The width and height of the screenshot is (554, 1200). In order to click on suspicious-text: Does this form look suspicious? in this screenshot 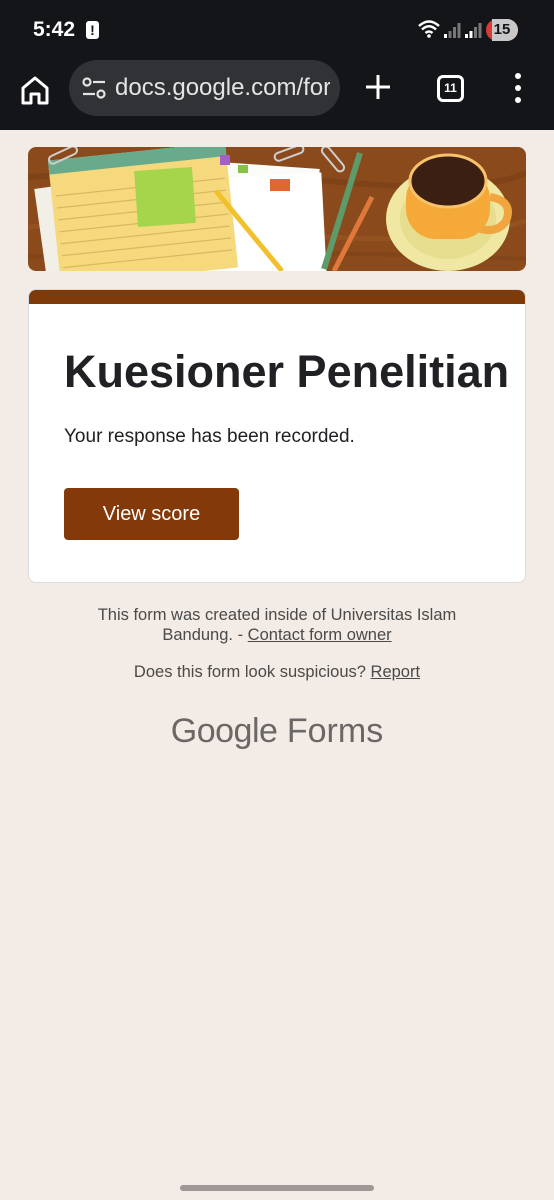, I will do `click(249, 672)`.